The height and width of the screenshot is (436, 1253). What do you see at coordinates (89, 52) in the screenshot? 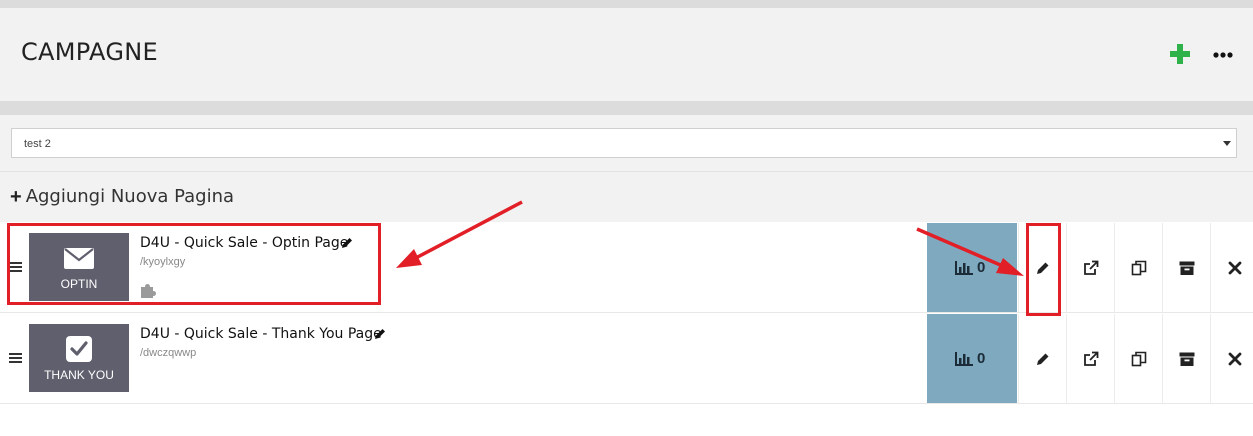
I see `page-title: CAMPAGNE` at bounding box center [89, 52].